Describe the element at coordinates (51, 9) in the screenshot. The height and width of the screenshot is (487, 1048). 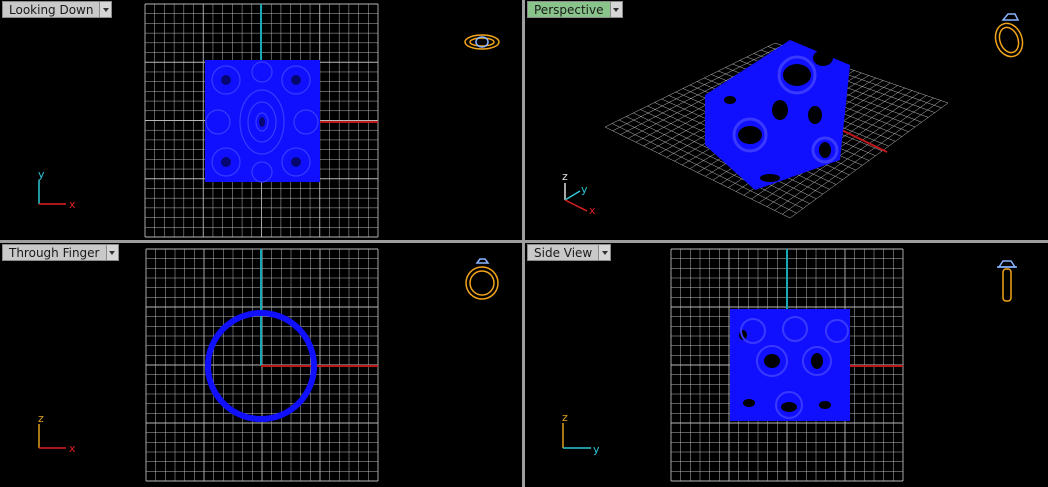
I see `viewport-name: Looking Down` at that location.